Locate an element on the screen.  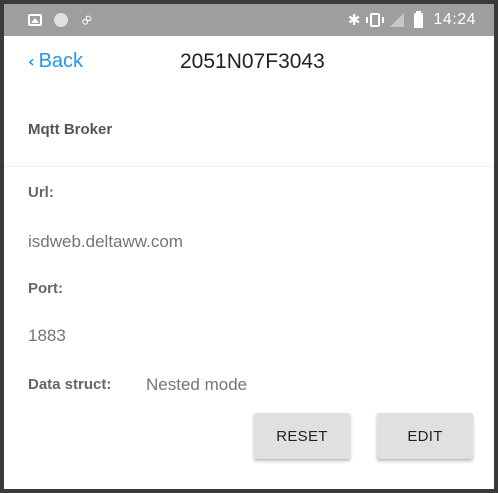
status-bar-left-icons: ∞ is located at coordinates (63, 19).